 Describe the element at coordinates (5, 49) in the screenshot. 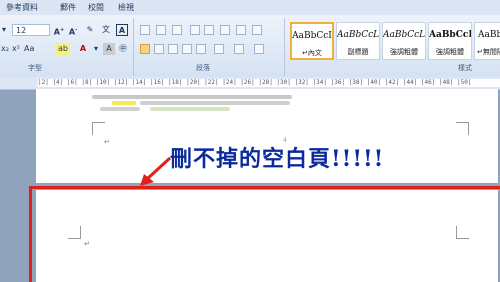

I see `strikethrough-icon: x₂` at that location.